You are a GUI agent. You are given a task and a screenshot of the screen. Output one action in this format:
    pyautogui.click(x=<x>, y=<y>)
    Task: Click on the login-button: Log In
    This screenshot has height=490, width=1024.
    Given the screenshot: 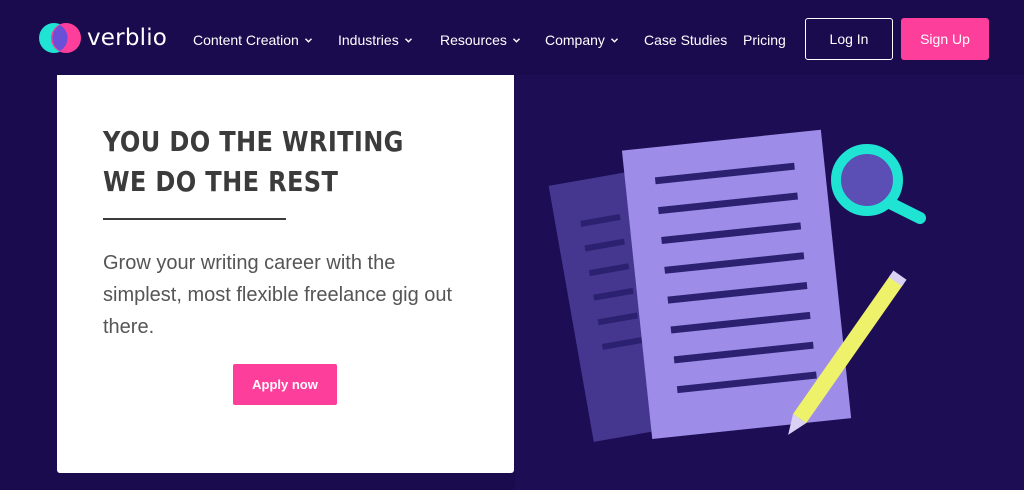 What is the action you would take?
    pyautogui.click(x=849, y=39)
    